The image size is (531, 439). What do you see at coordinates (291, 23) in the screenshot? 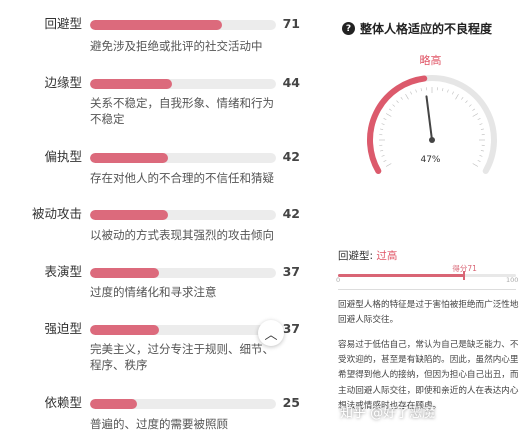
I see `trait-score: 71` at bounding box center [291, 23].